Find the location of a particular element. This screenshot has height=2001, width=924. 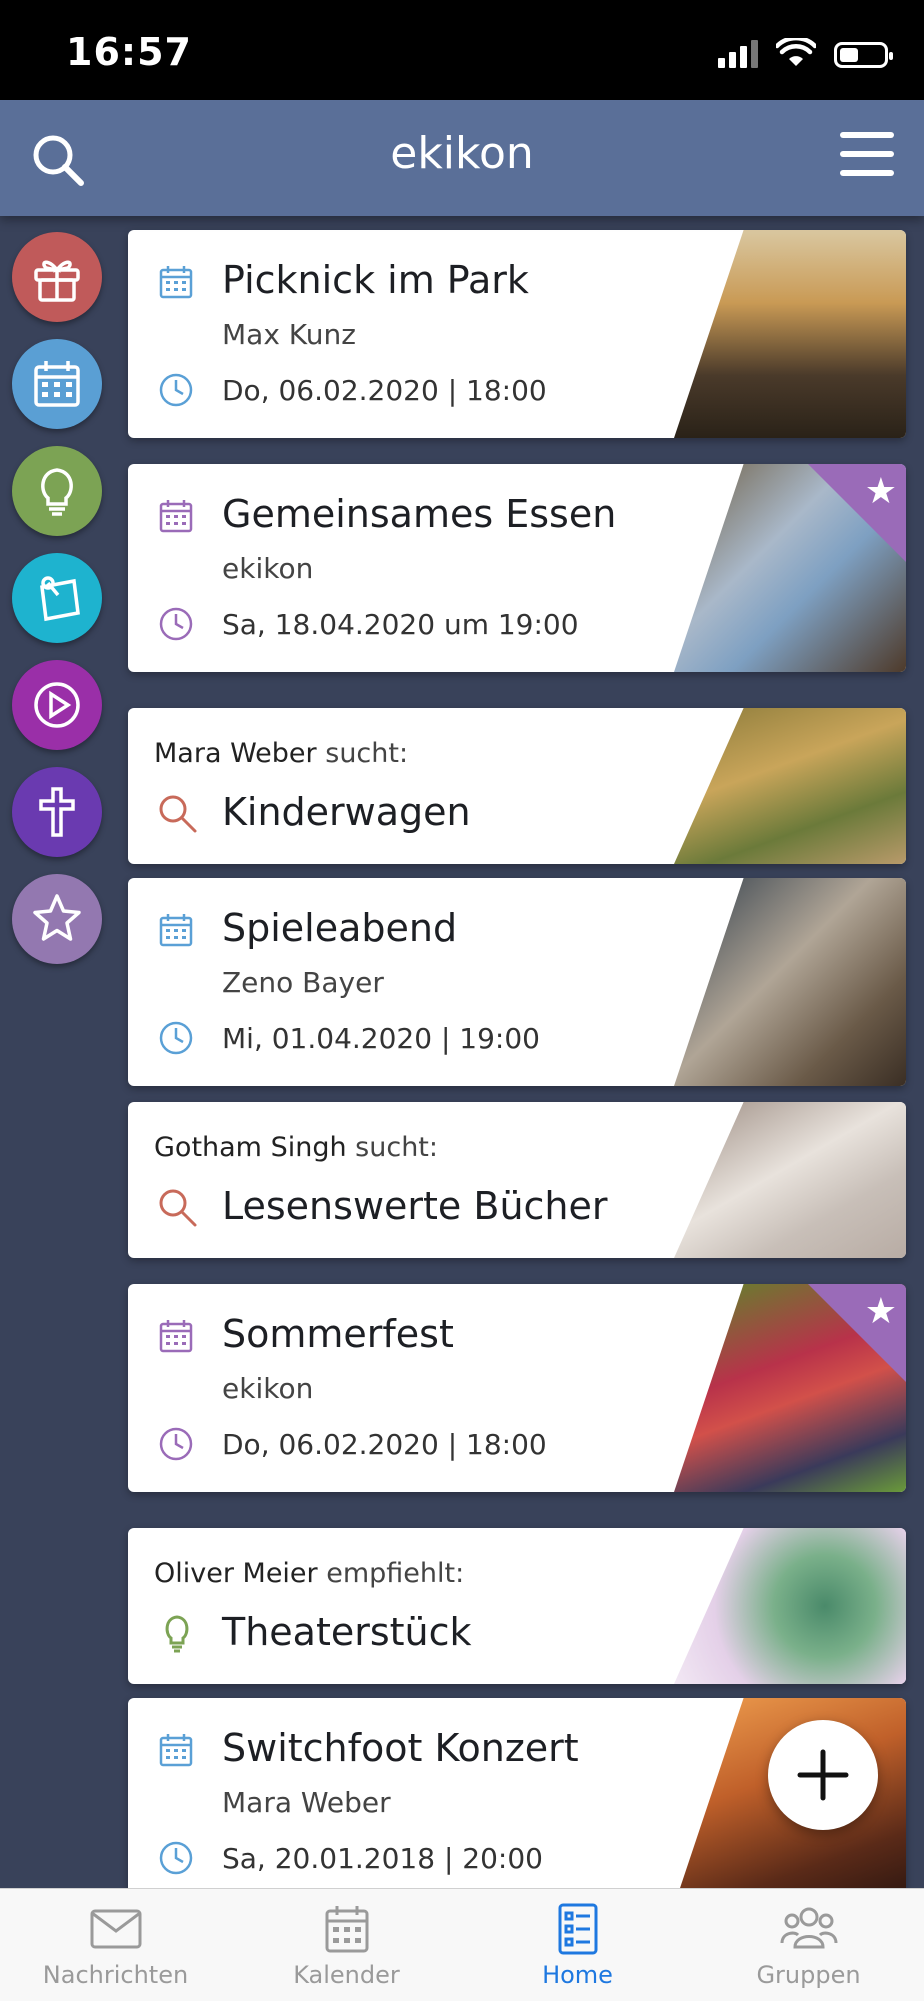

rail-favorites-button is located at coordinates (57, 919).